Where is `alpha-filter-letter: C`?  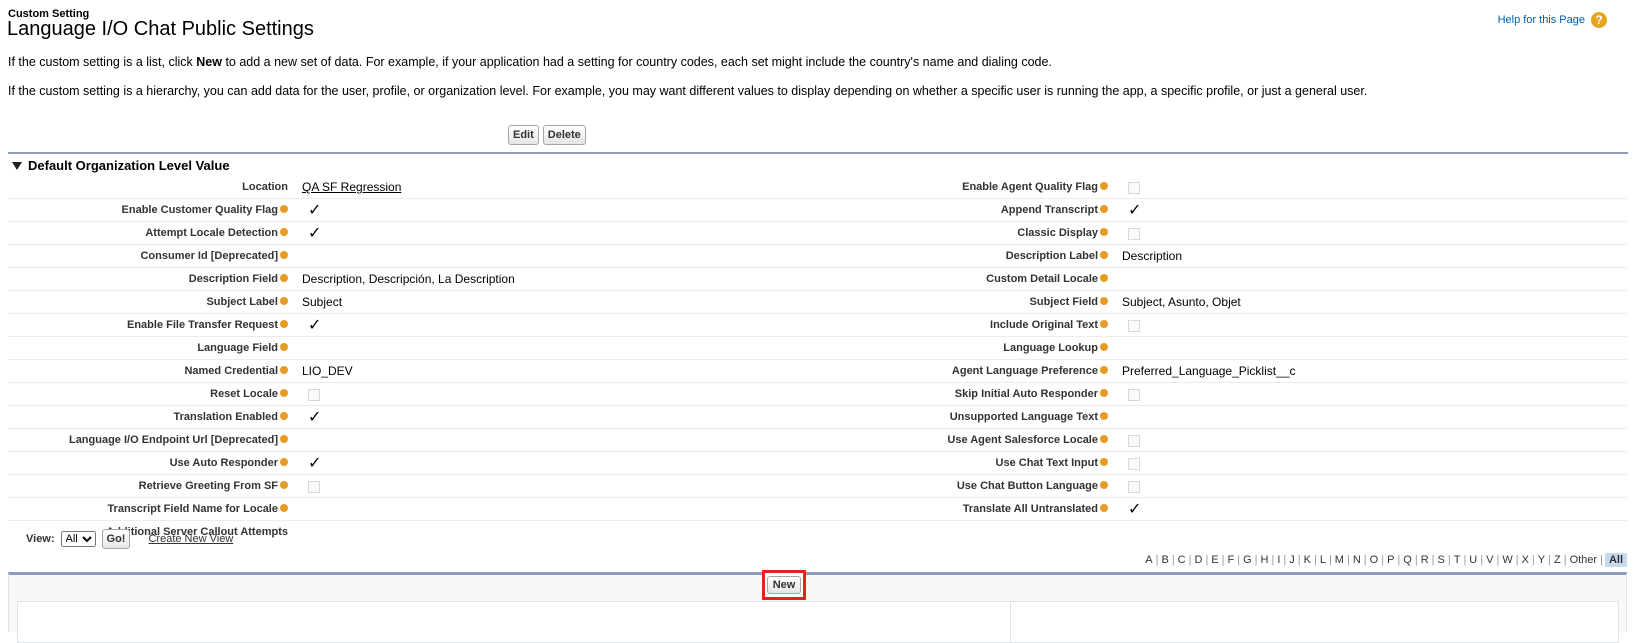
alpha-filter-letter: C is located at coordinates (1182, 560).